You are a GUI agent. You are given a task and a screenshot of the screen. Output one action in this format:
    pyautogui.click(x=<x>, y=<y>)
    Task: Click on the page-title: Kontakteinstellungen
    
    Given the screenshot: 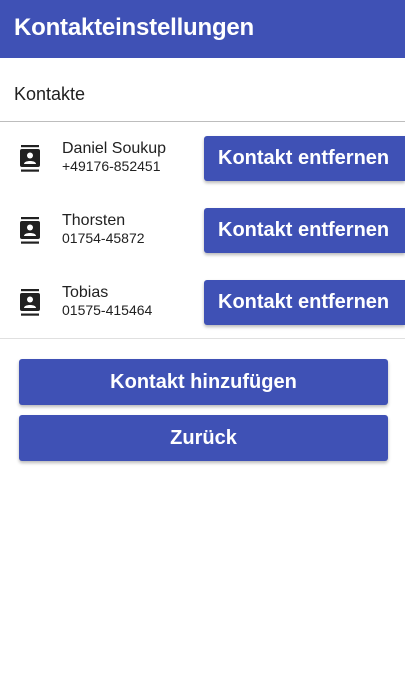 What is the action you would take?
    pyautogui.click(x=134, y=27)
    